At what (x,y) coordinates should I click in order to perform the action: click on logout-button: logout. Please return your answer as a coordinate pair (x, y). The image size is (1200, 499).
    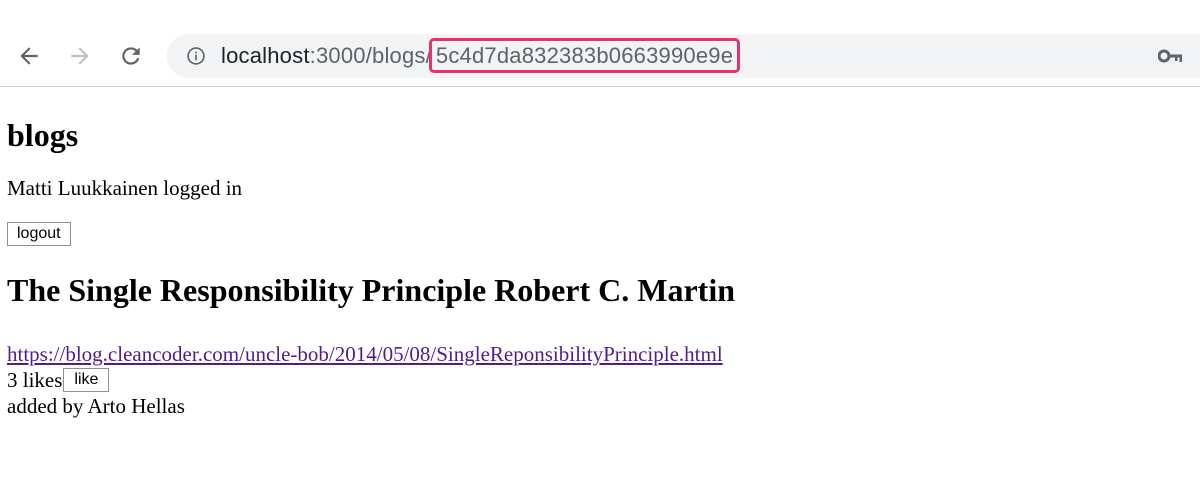
    Looking at the image, I should click on (39, 234).